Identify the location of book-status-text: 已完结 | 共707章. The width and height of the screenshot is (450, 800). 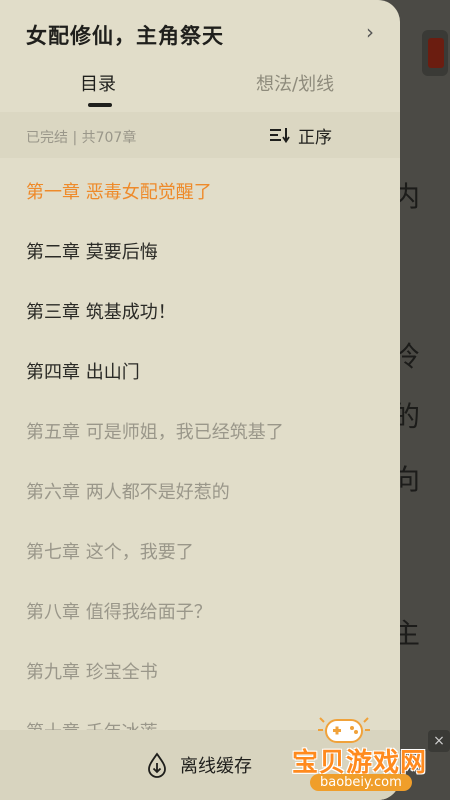
(81, 138).